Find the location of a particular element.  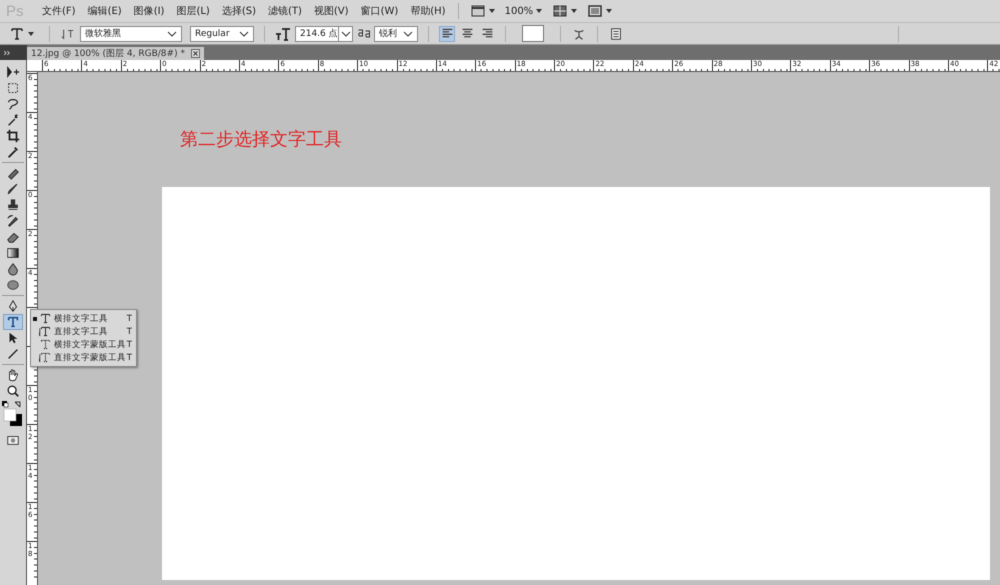

menu-item: 窗口(W) is located at coordinates (379, 11).